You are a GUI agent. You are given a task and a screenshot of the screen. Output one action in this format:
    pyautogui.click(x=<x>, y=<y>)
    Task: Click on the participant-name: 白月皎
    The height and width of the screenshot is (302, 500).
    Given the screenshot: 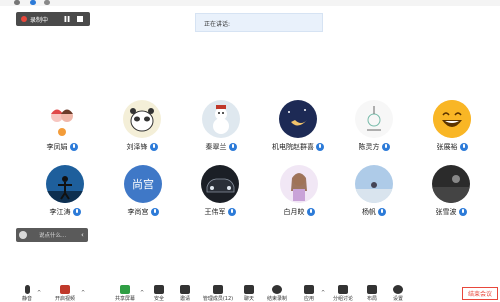 What is the action you would take?
    pyautogui.click(x=294, y=212)
    